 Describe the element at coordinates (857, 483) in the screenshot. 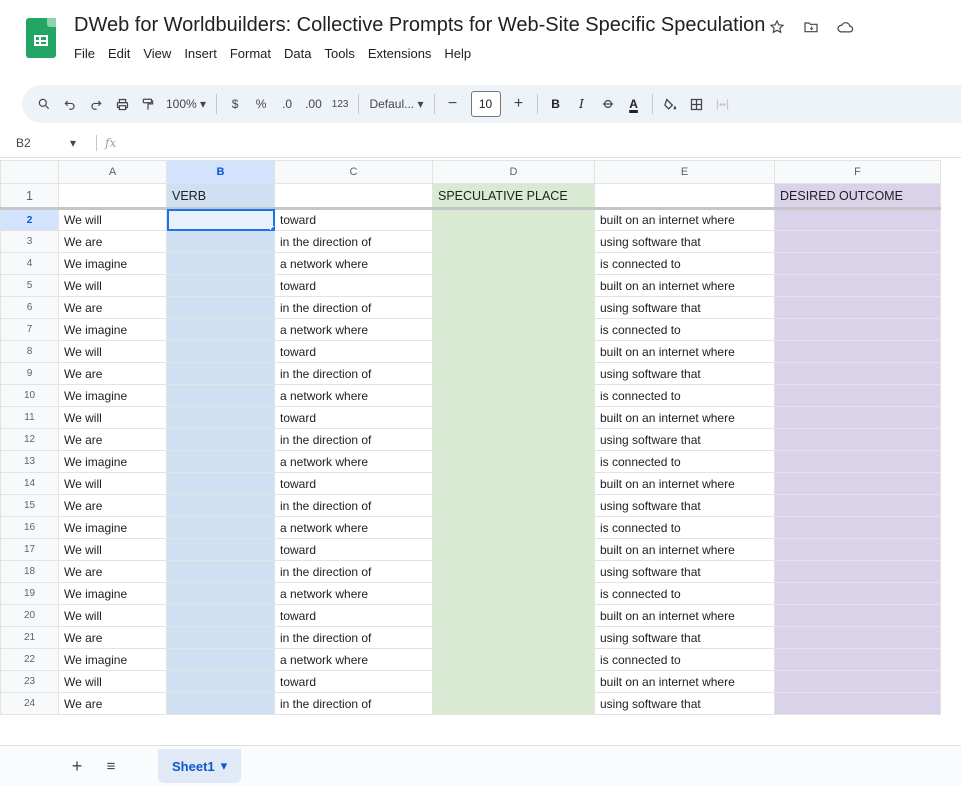

I see `cell-f14` at that location.